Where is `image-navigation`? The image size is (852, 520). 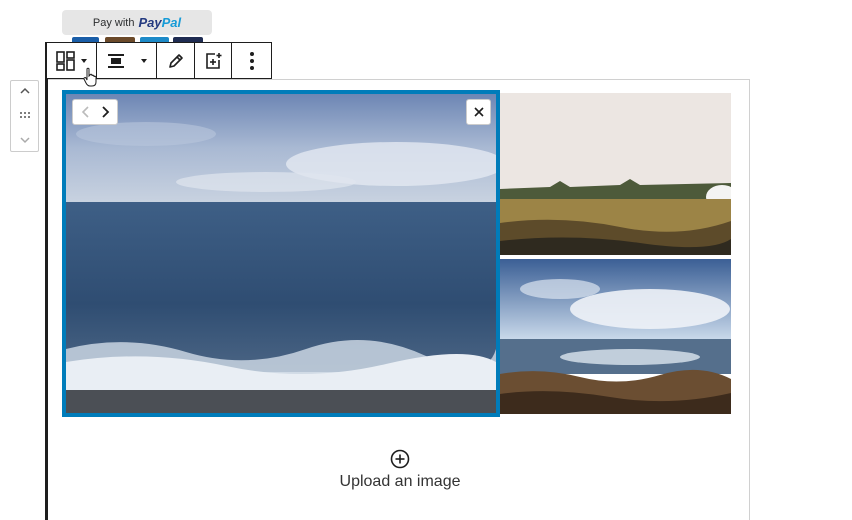
image-navigation is located at coordinates (95, 112).